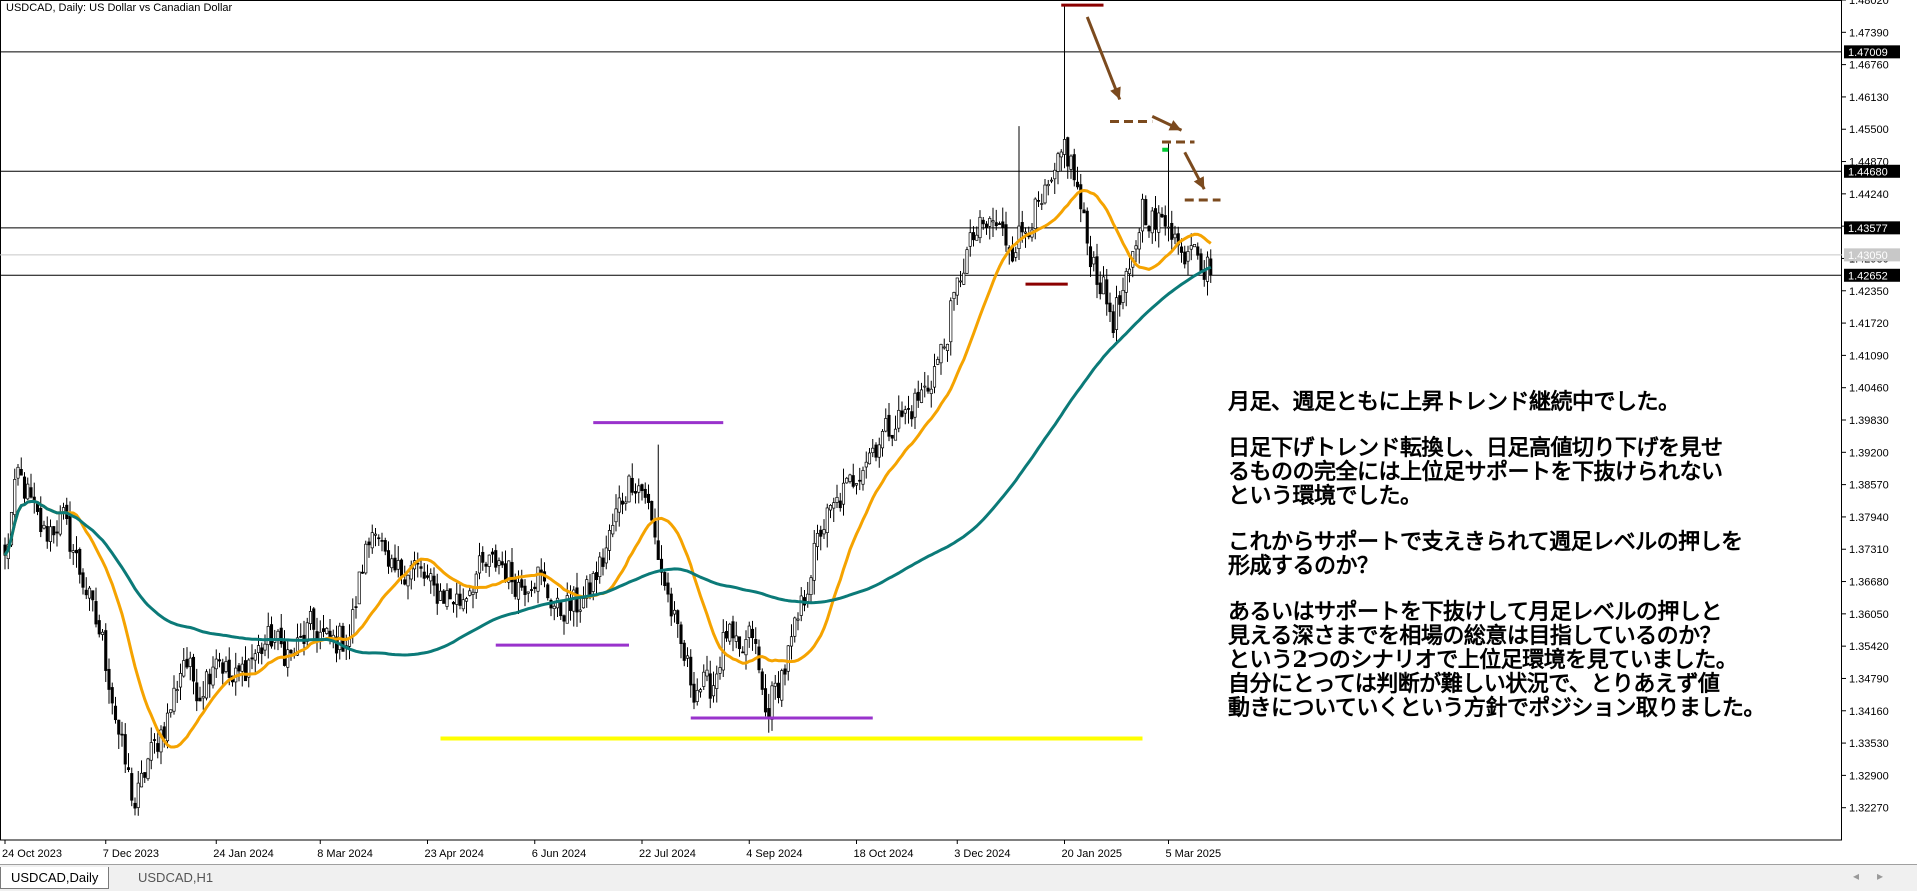  Describe the element at coordinates (1889, 876) in the screenshot. I see `scroll-right-icon: ▸` at that location.